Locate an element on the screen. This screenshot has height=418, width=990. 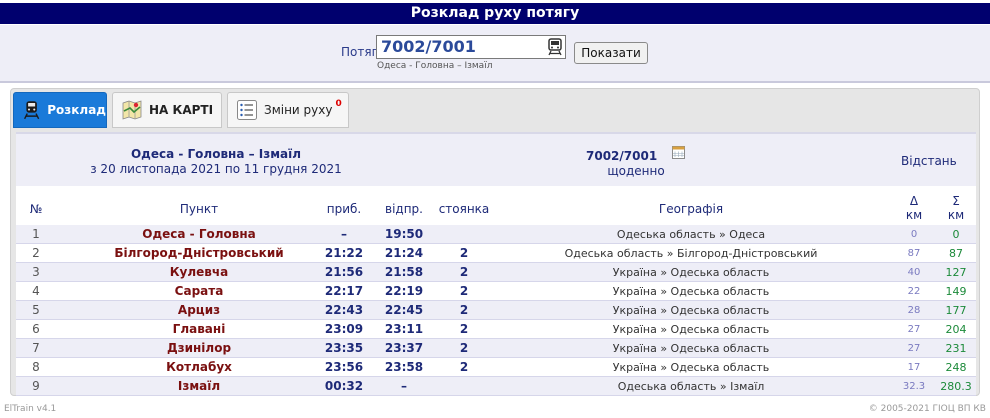
arrival-time: 21:22 is located at coordinates (344, 253).